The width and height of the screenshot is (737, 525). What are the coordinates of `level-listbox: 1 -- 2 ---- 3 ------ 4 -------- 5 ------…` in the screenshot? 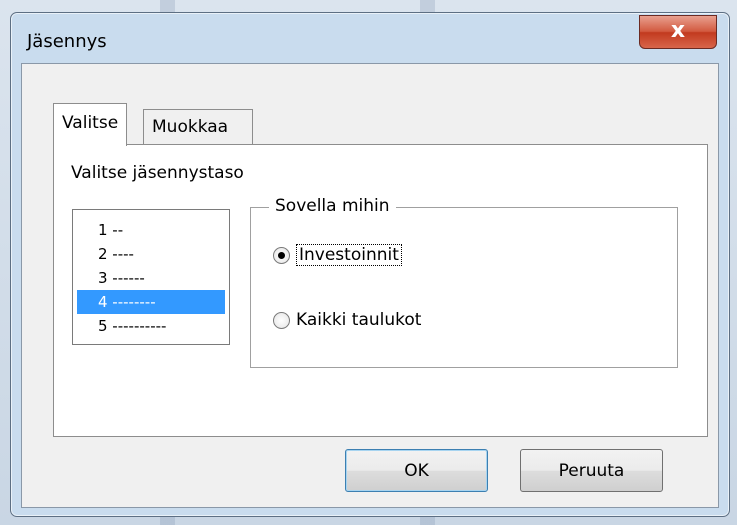 It's located at (151, 277).